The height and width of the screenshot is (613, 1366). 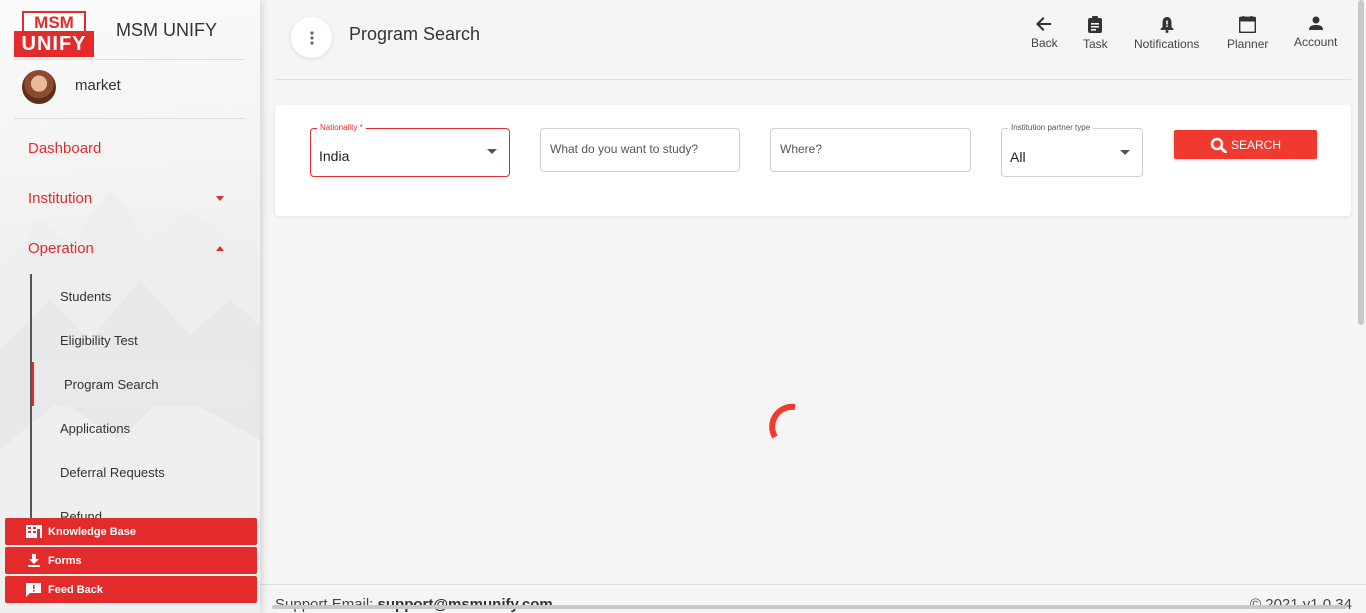 I want to click on study-placeholder: What do you want to study?, so click(x=624, y=149).